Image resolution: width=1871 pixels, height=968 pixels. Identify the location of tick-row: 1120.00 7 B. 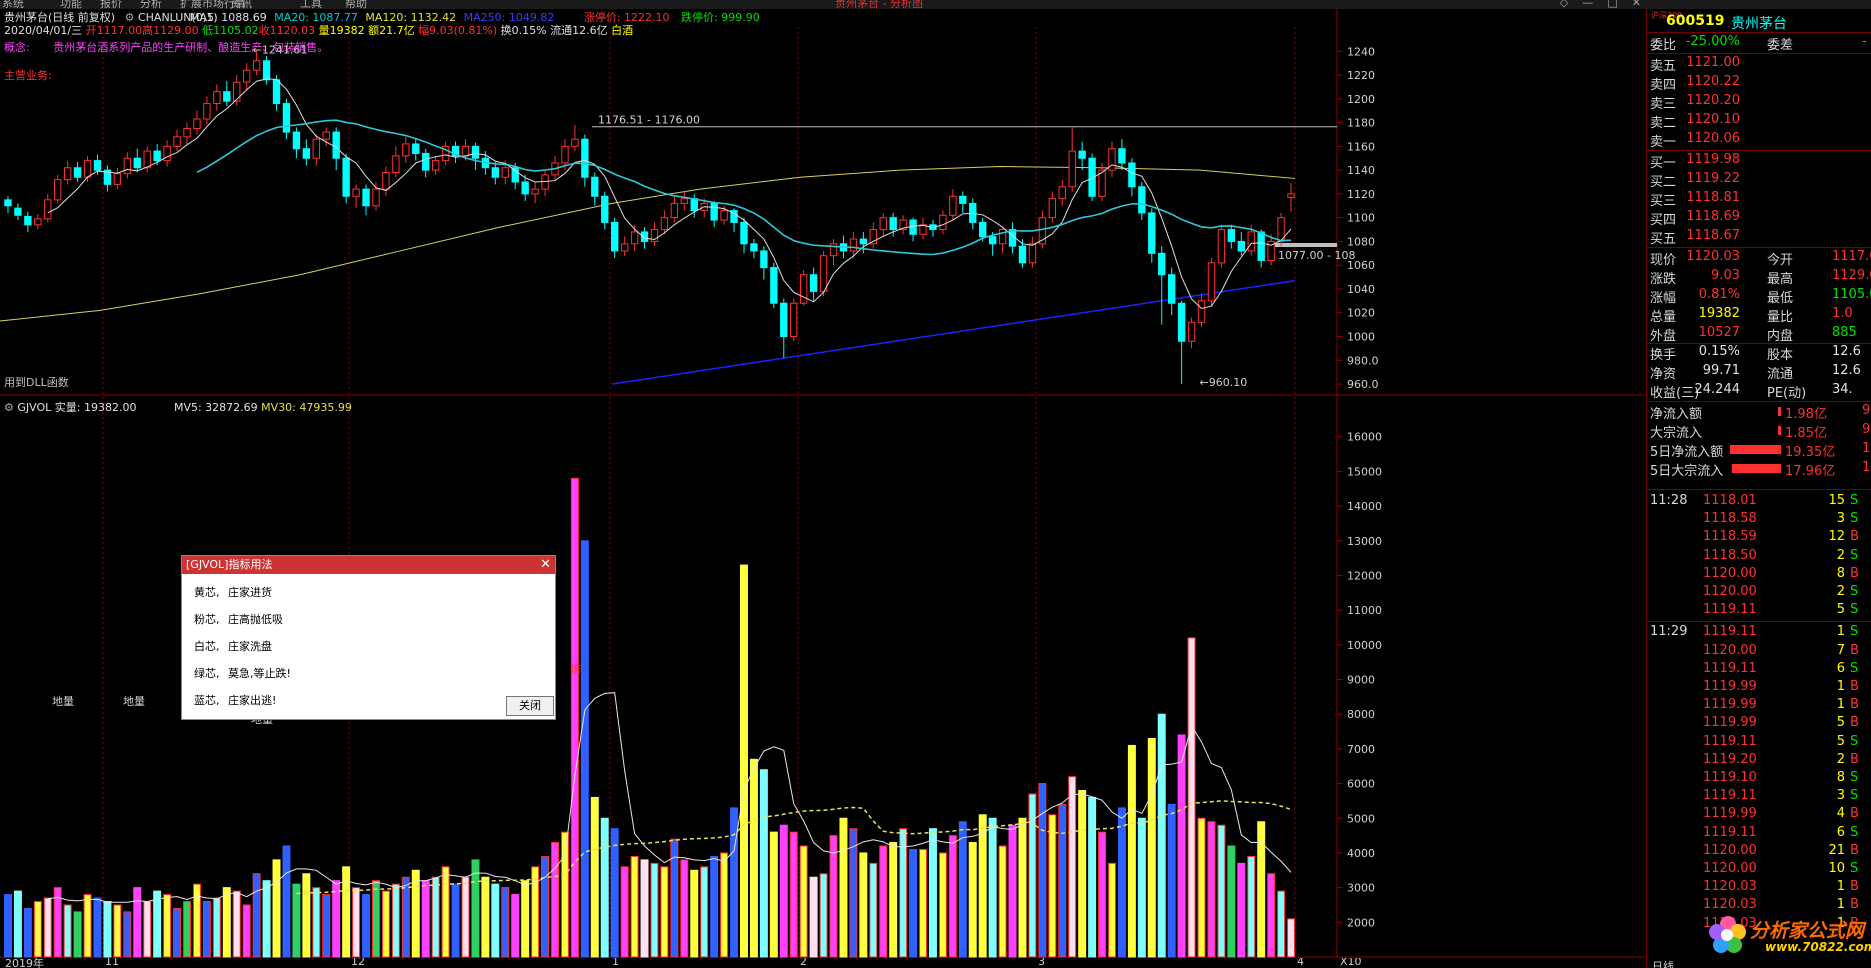
(1759, 652).